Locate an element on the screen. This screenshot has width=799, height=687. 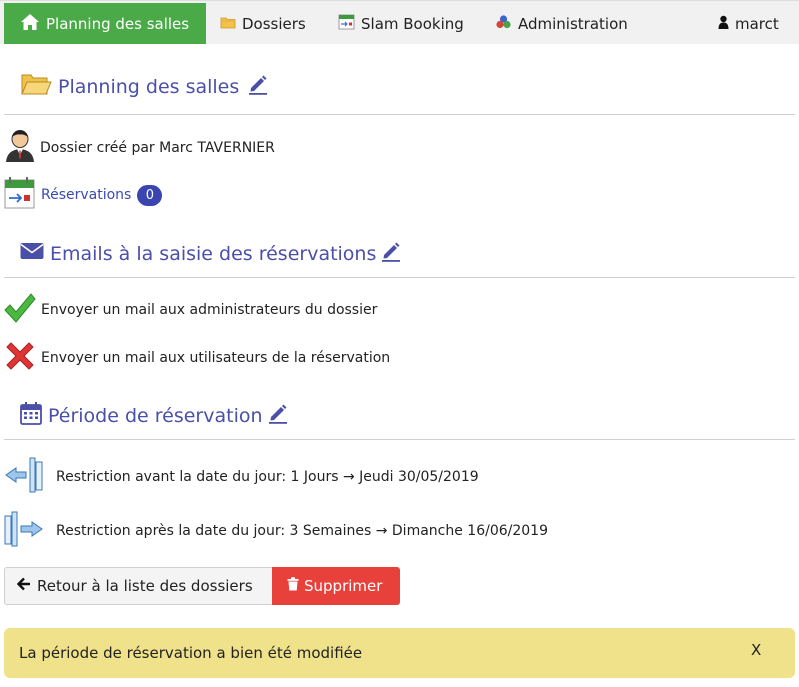
delete-button: Supprimer is located at coordinates (336, 586).